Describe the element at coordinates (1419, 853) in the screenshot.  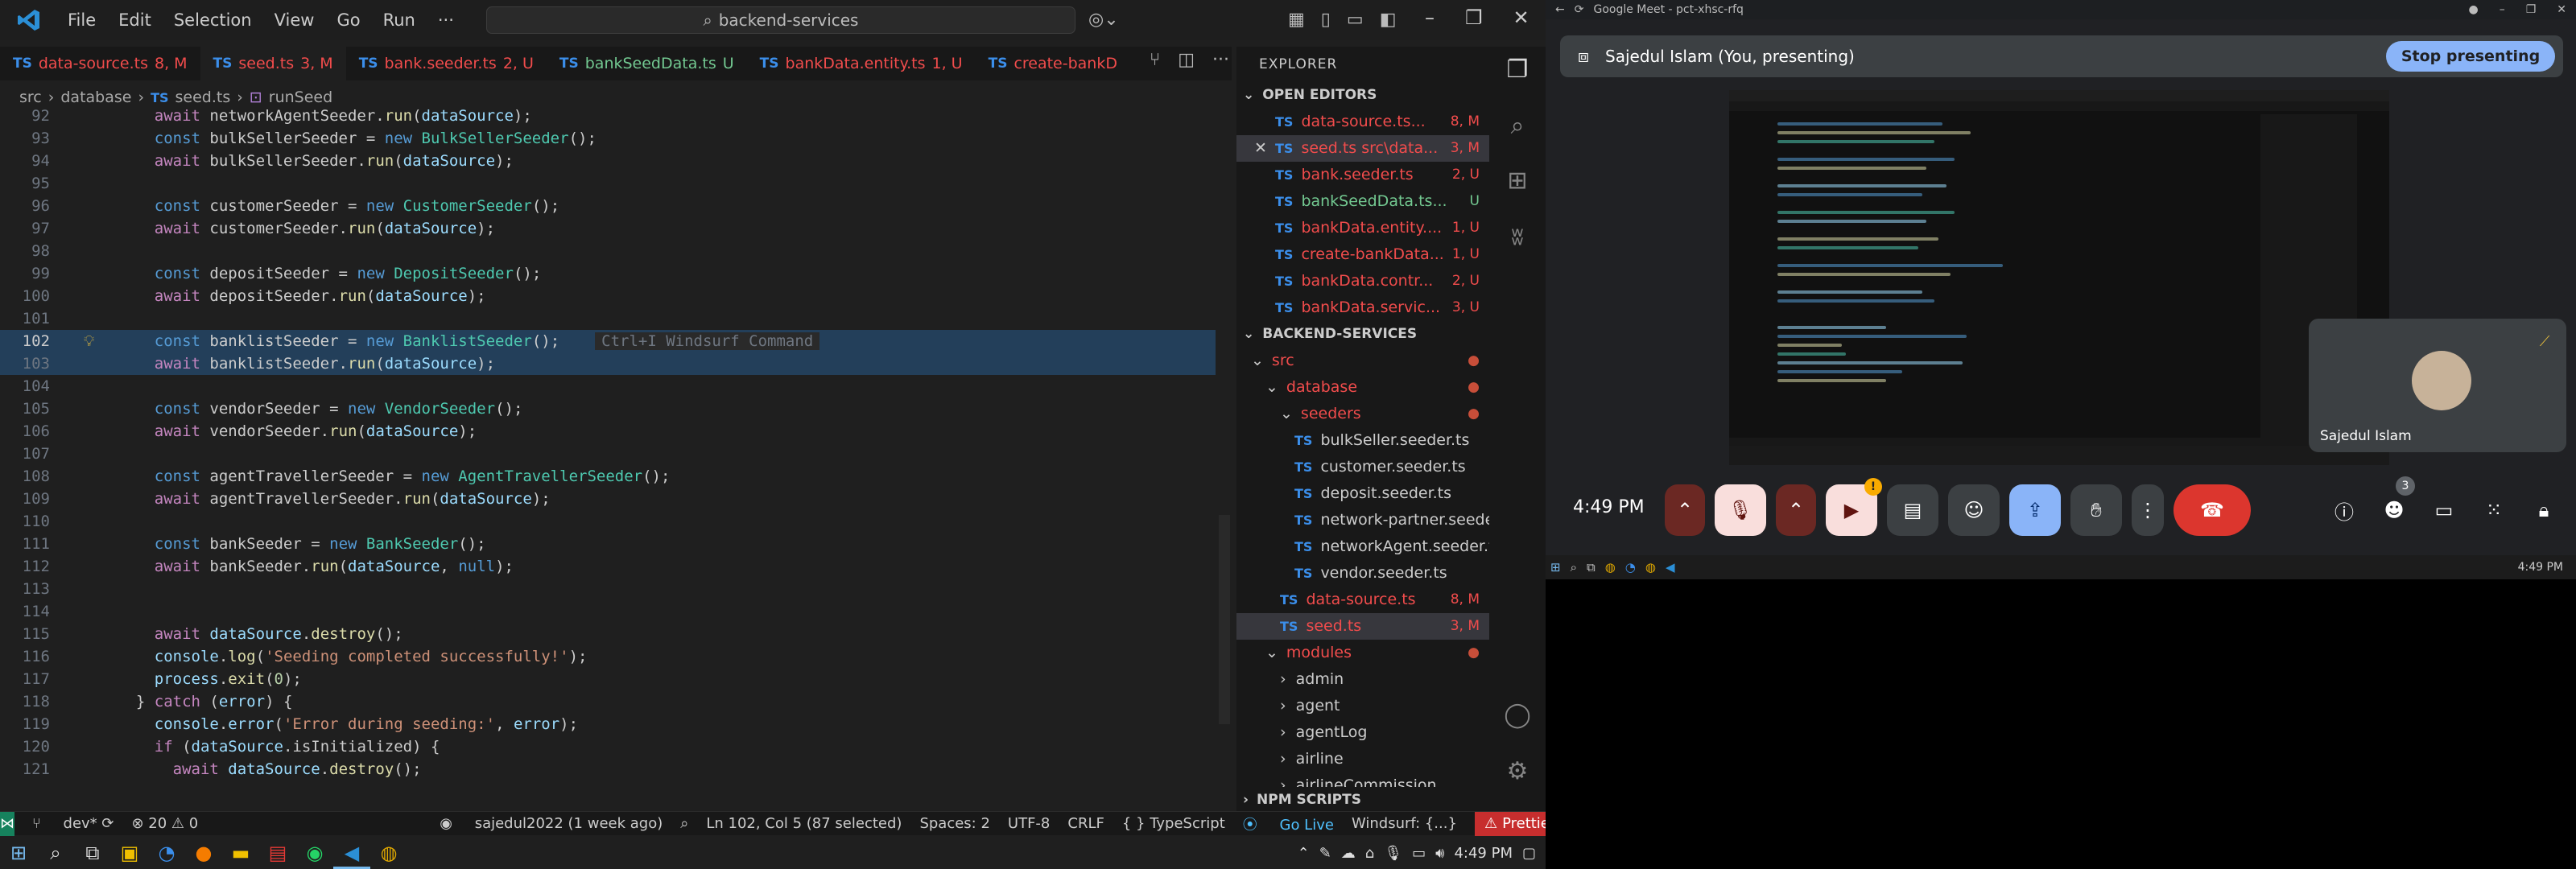
I see `battery-icon: ▭` at that location.